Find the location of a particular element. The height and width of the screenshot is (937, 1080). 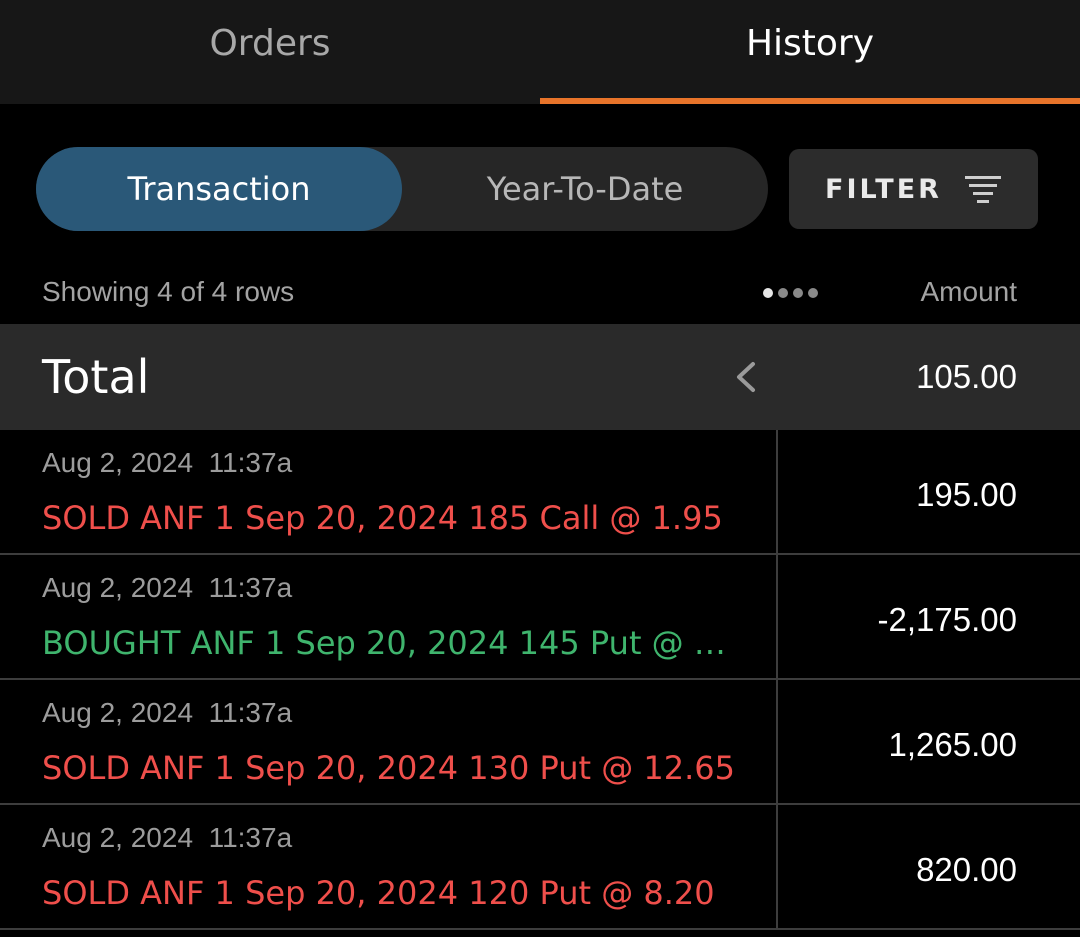

segment-transaction-label: Transaction is located at coordinates (219, 189).